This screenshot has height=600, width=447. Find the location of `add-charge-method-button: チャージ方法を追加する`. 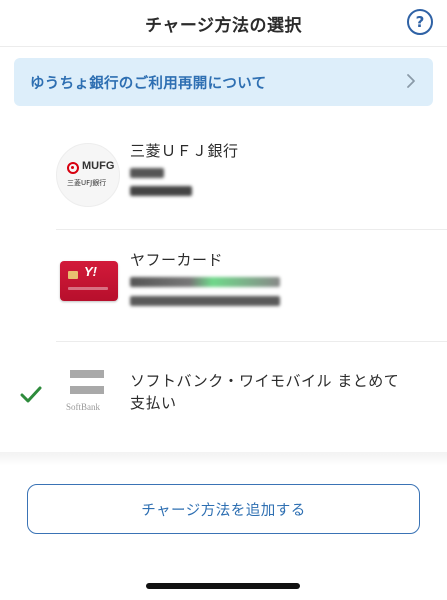

add-charge-method-button: チャージ方法を追加する is located at coordinates (223, 509).